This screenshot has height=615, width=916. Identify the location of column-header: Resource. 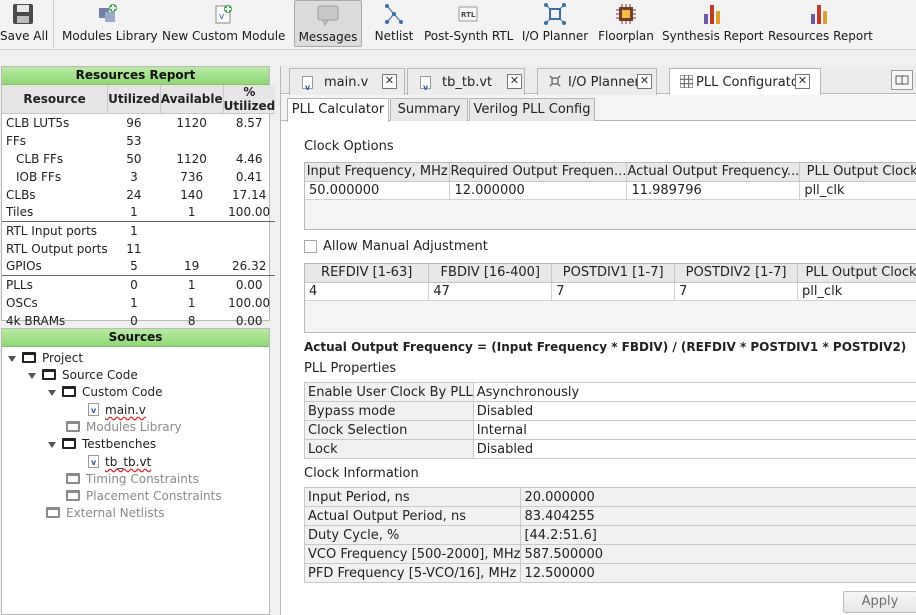
(55, 99).